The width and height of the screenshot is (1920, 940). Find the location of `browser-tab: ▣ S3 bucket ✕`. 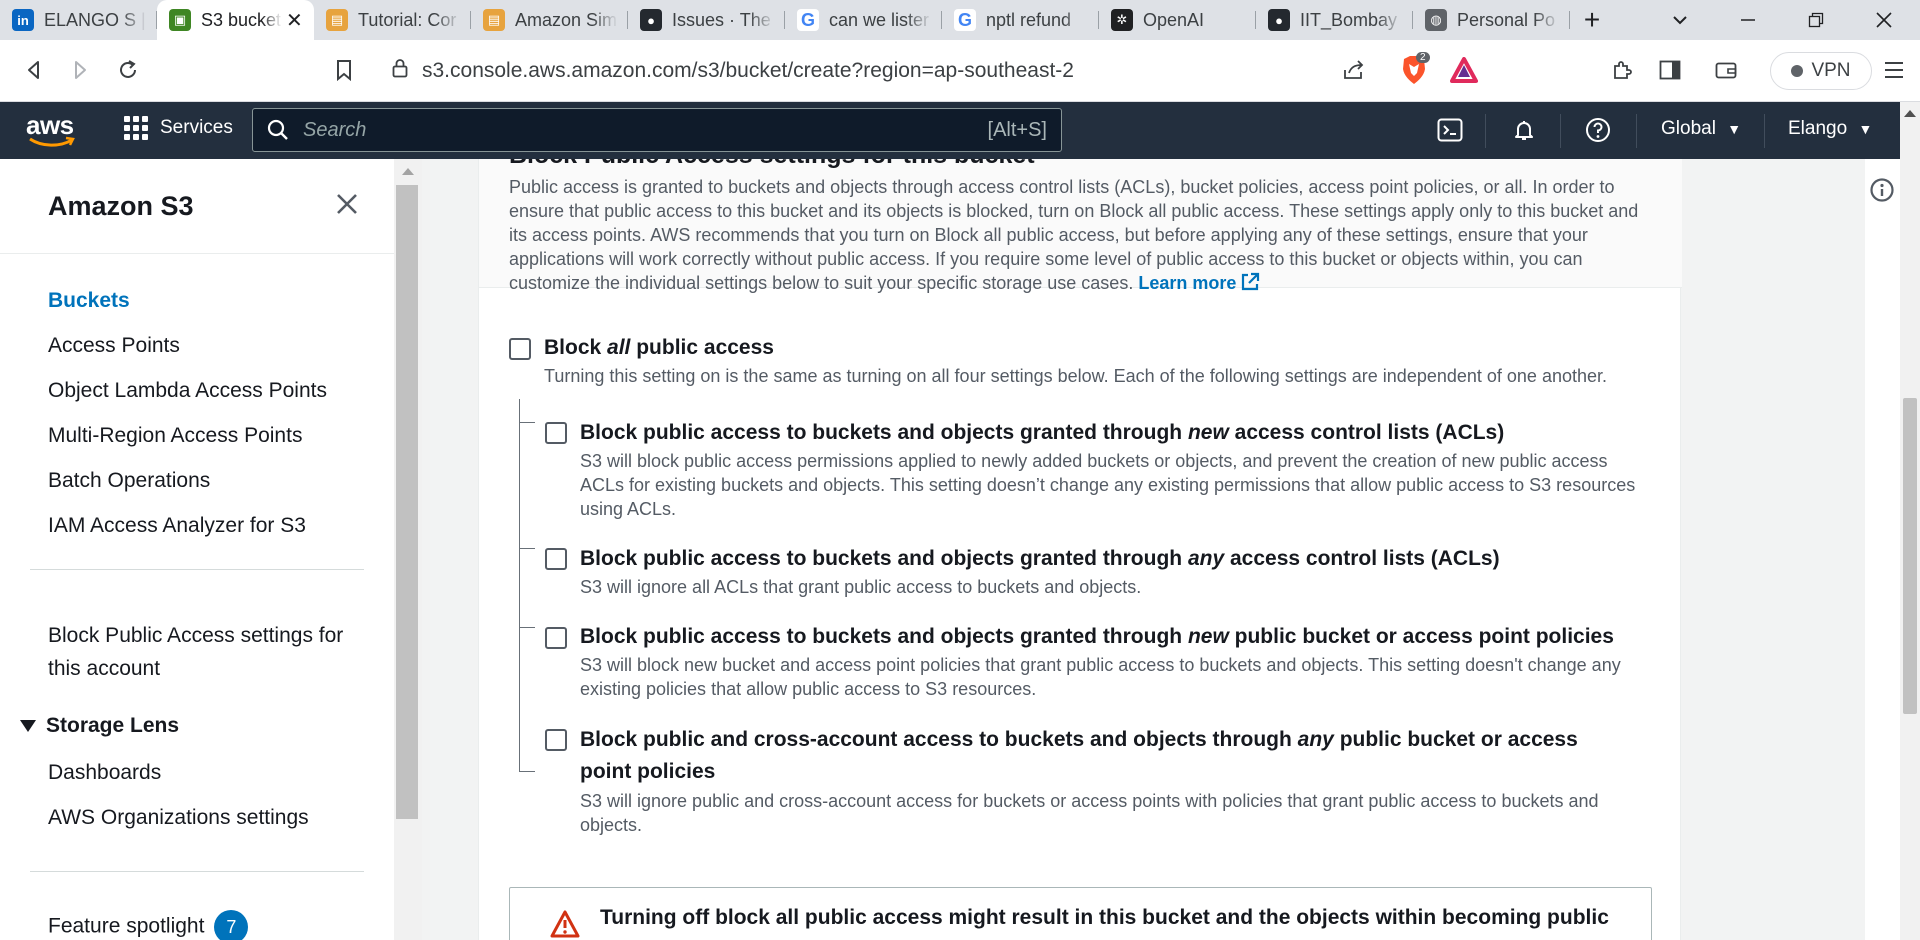

browser-tab: ▣ S3 bucket ✕ is located at coordinates (235, 20).